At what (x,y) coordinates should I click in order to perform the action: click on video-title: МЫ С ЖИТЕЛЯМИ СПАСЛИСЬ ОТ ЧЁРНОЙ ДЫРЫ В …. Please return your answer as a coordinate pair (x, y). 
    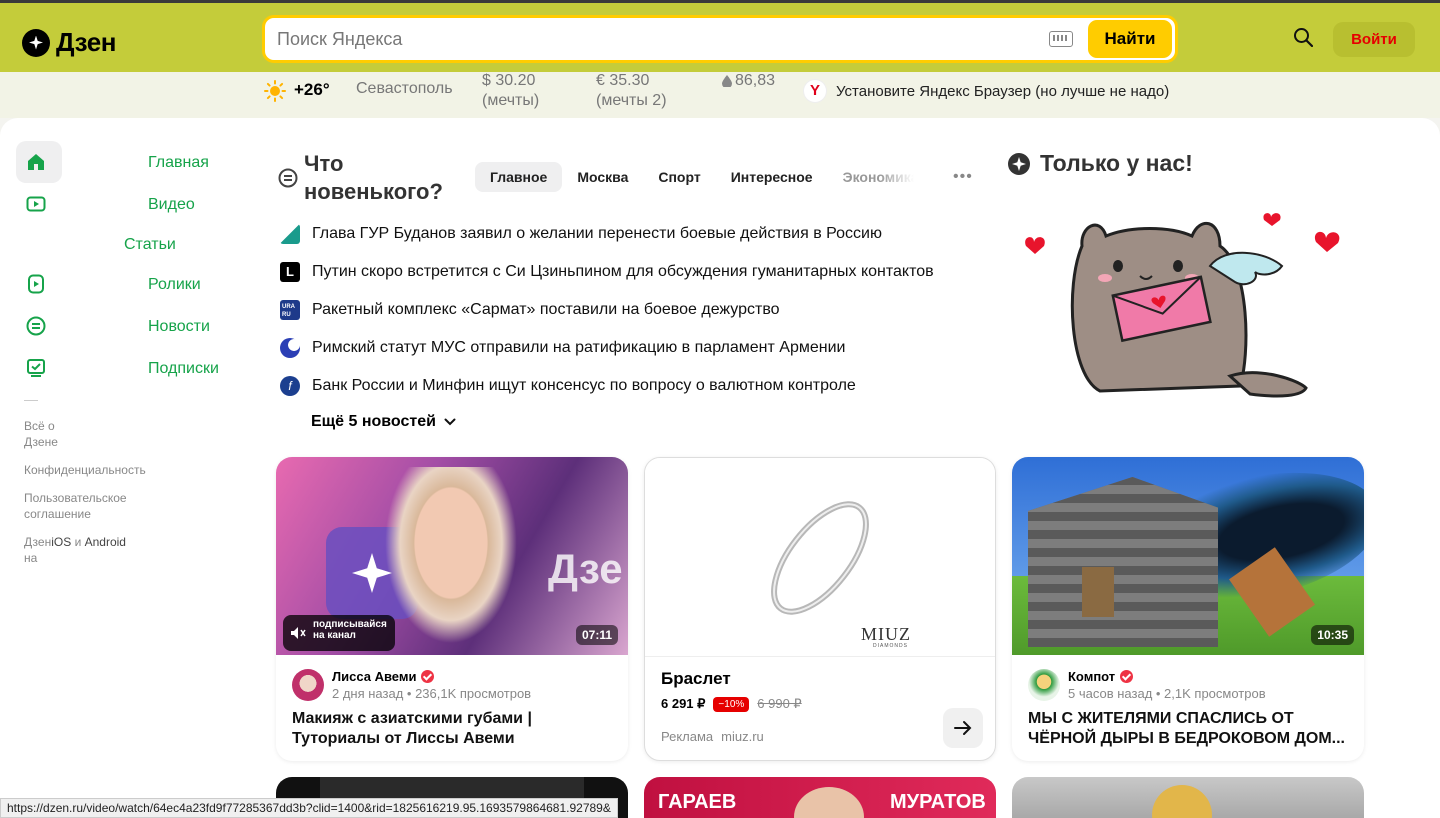
    Looking at the image, I should click on (1188, 729).